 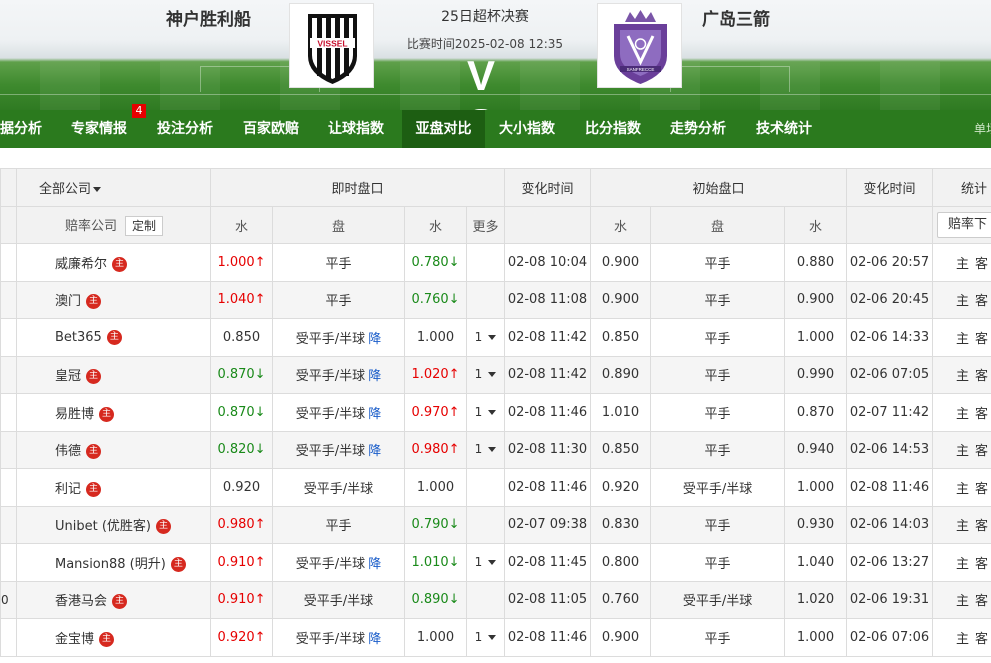 What do you see at coordinates (982, 129) in the screenshot?
I see `nav-right-link: 单场` at bounding box center [982, 129].